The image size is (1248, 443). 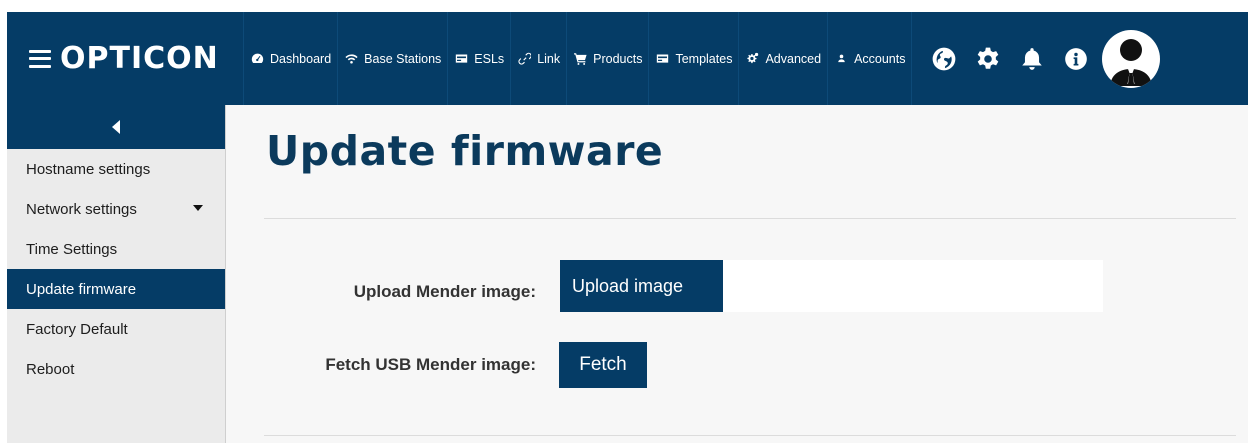 I want to click on nav-label: Products, so click(x=618, y=58).